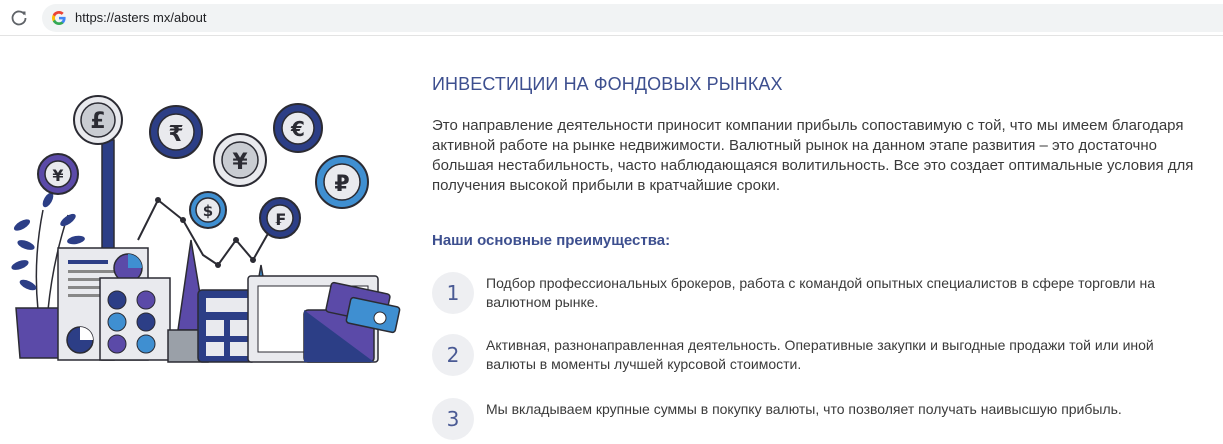 The width and height of the screenshot is (1223, 444). What do you see at coordinates (19, 18) in the screenshot?
I see `reload-icon` at bounding box center [19, 18].